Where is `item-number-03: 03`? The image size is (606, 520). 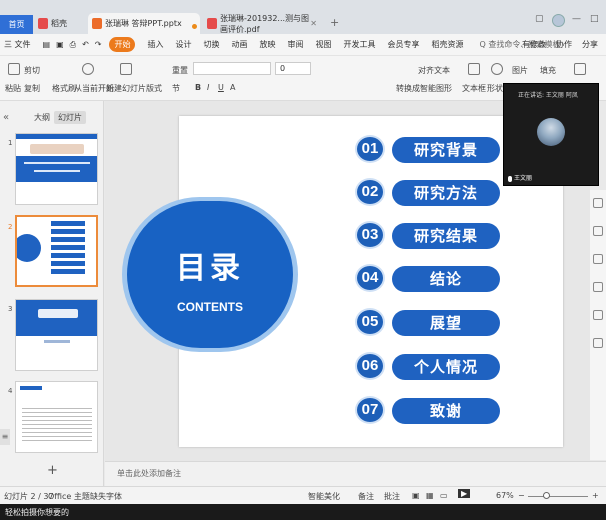
item-number-03: 03 is located at coordinates (370, 235).